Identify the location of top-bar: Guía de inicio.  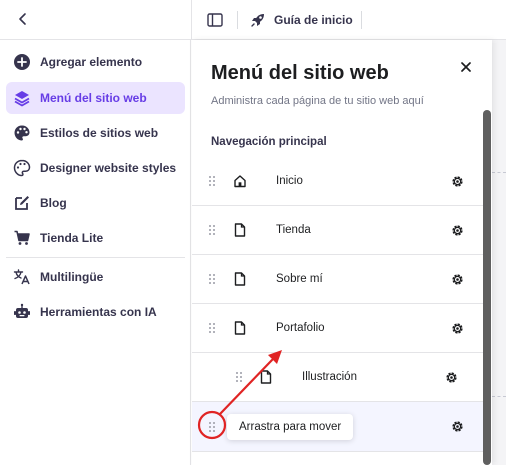
(253, 20).